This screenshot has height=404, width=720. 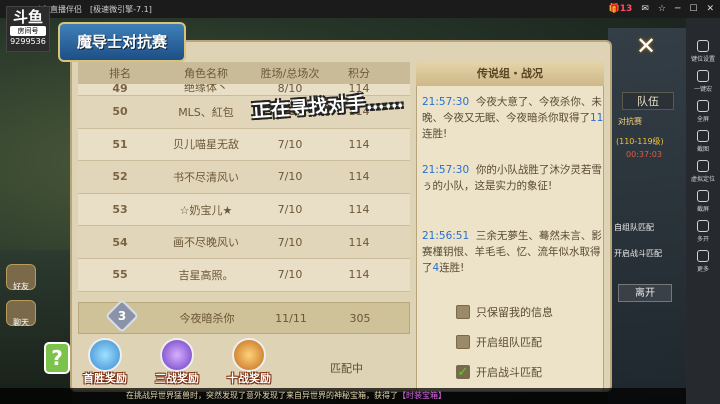 I want to click on sidebar-item-screenshot: 截图, so click(x=702, y=141).